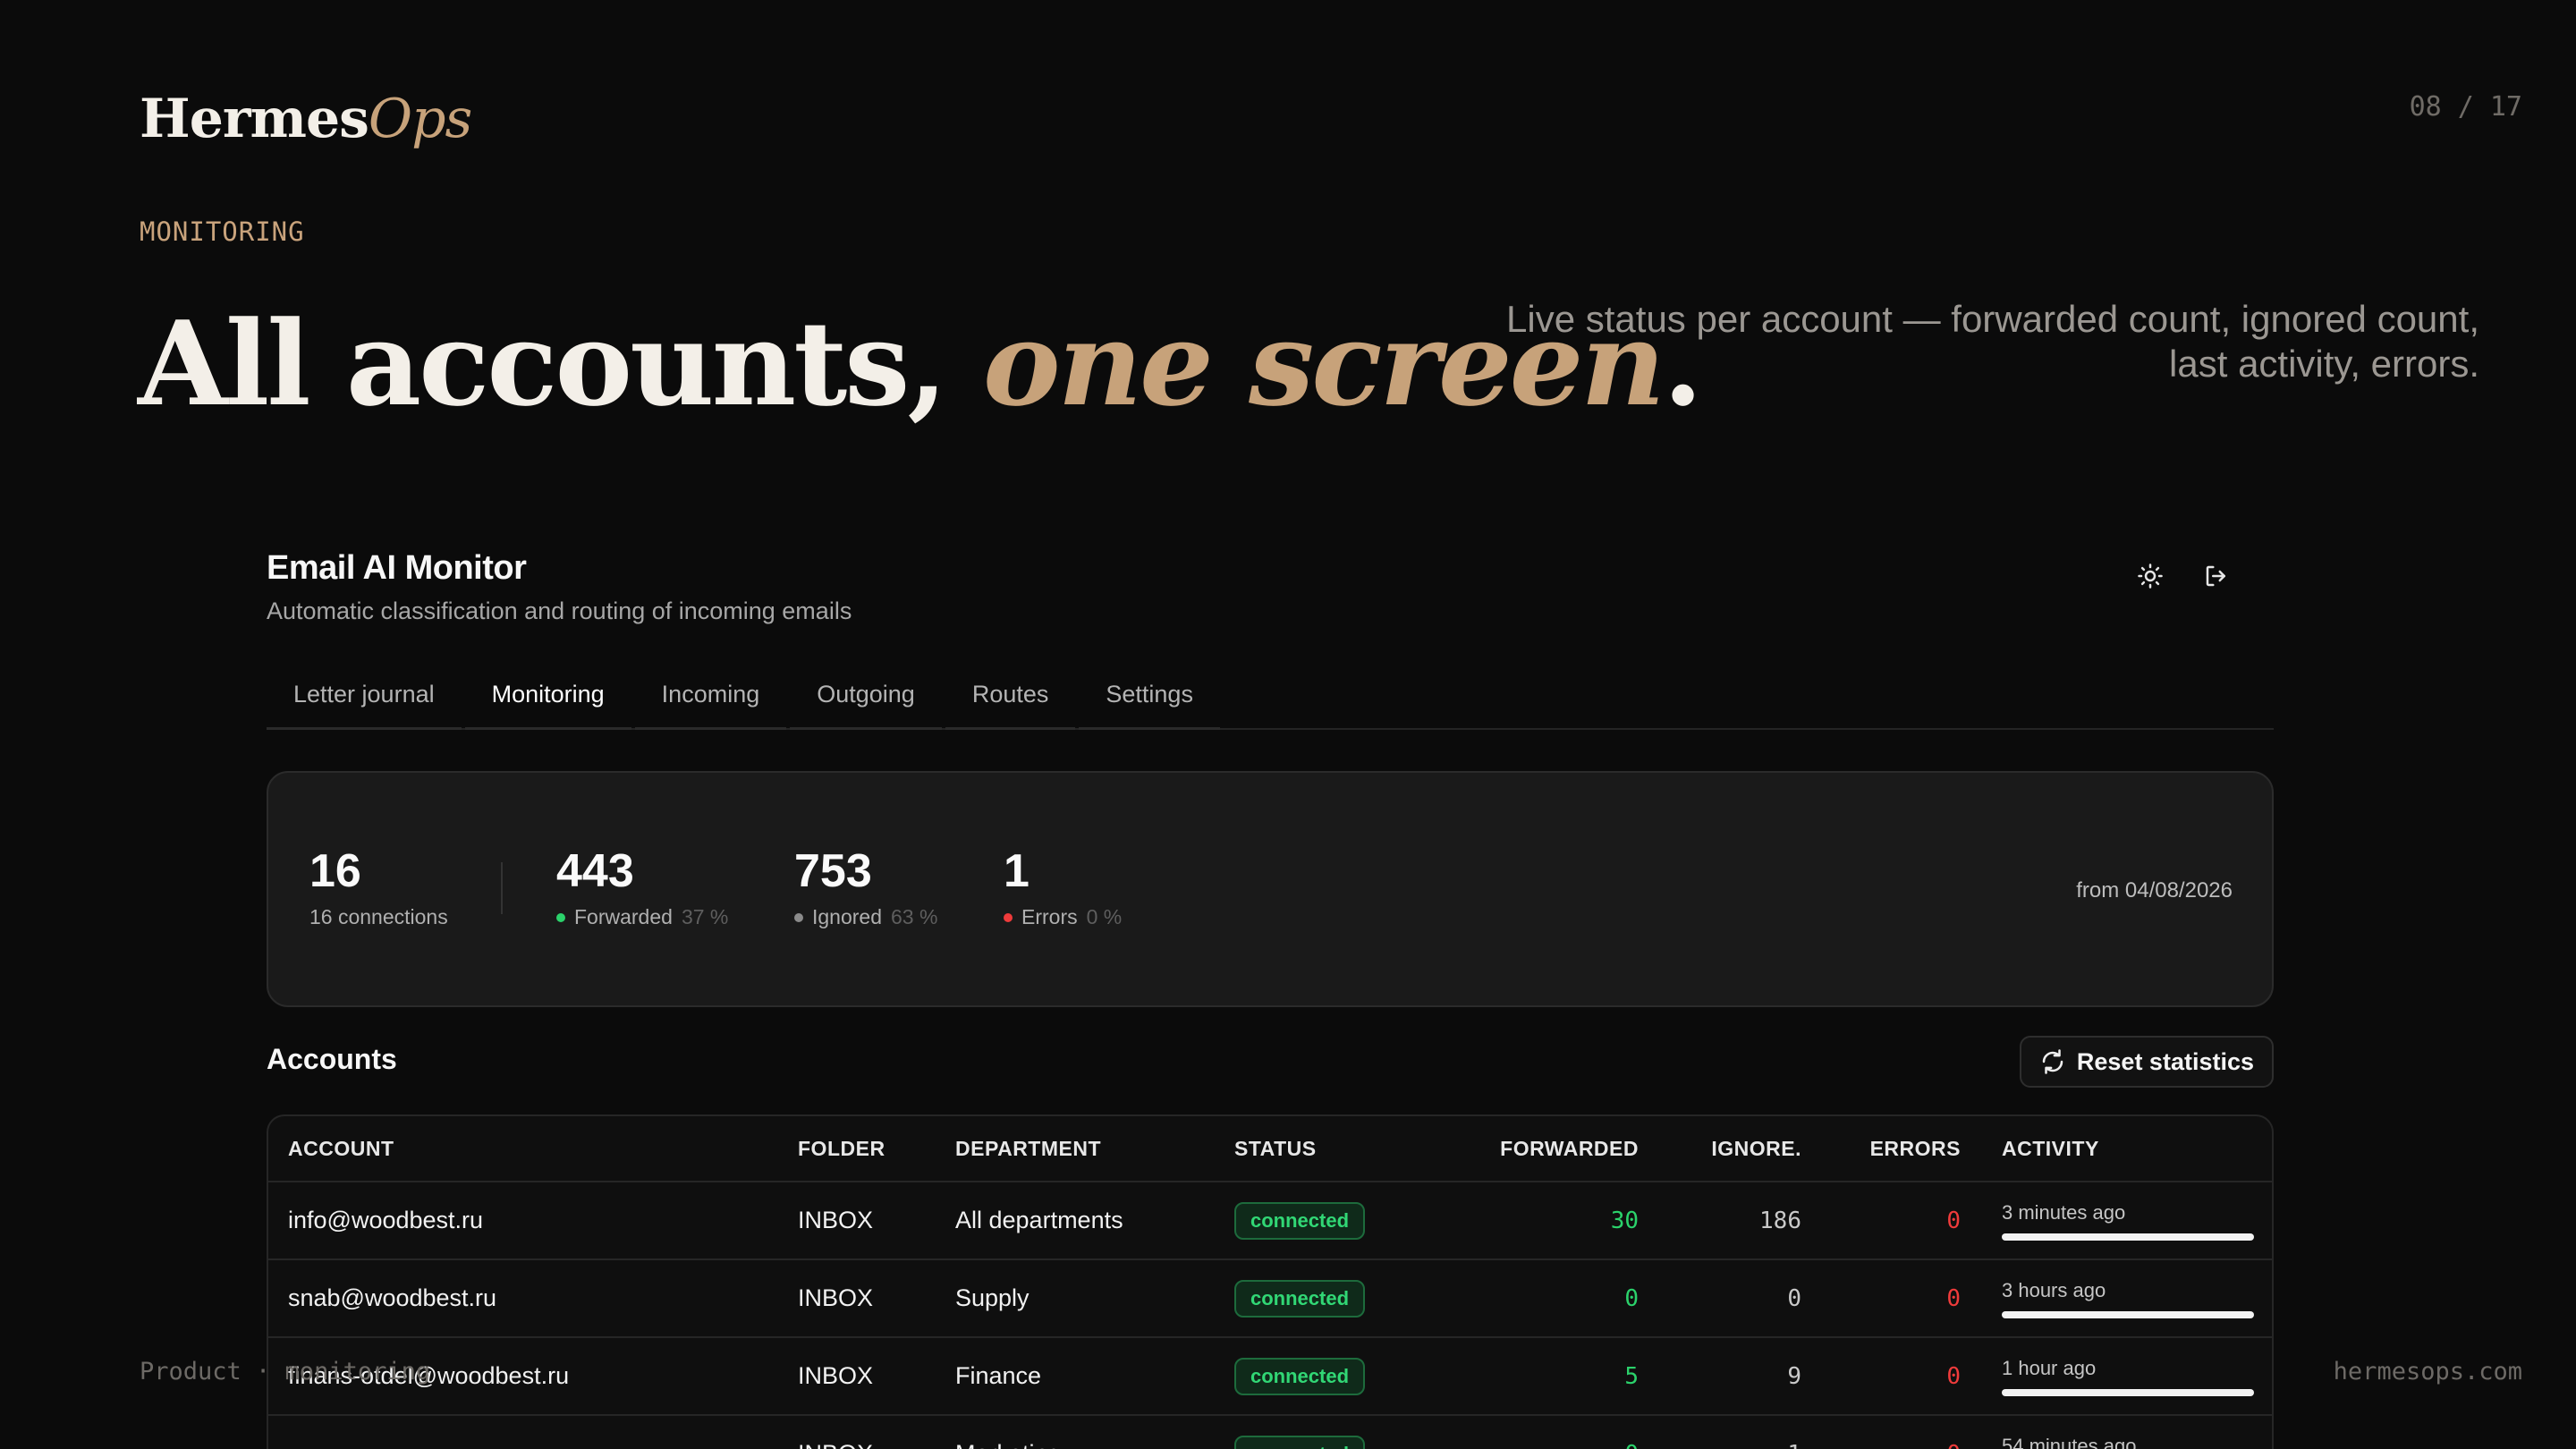 The image size is (2576, 1449). Describe the element at coordinates (1063, 886) in the screenshot. I see `stat-errors: 1 Errors 0 %` at that location.